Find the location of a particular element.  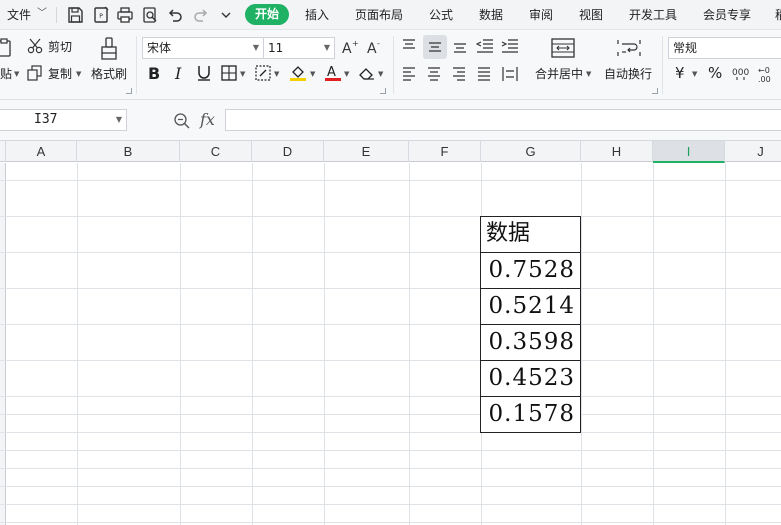

align-left-icon is located at coordinates (409, 74).